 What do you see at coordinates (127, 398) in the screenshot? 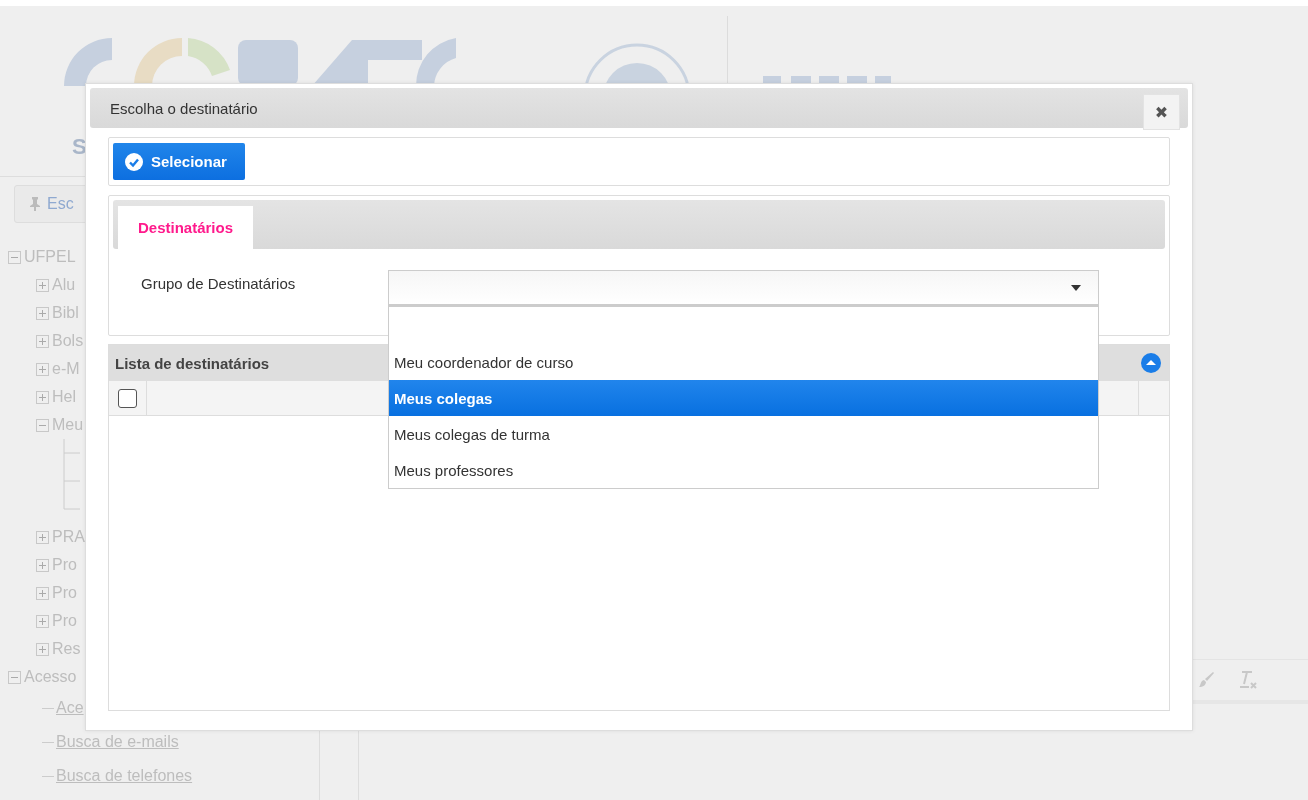
I see `checkbox` at bounding box center [127, 398].